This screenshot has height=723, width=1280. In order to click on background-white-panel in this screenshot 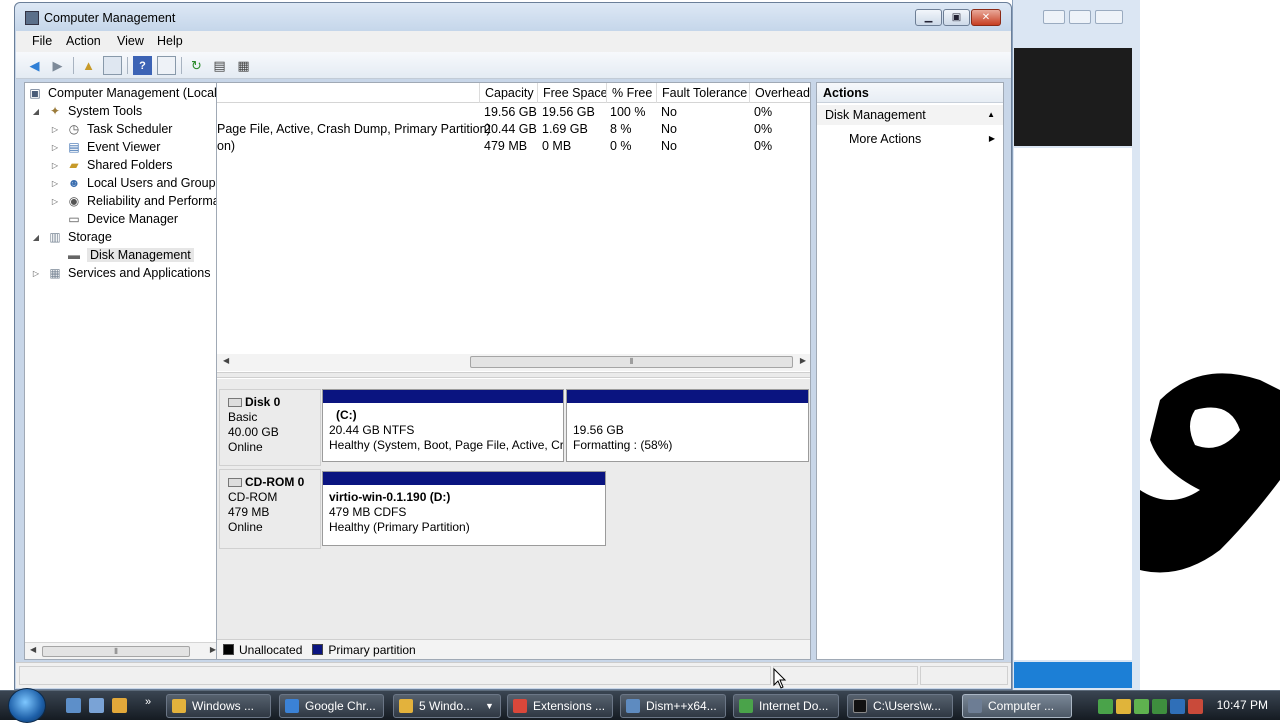, I will do `click(1073, 404)`.